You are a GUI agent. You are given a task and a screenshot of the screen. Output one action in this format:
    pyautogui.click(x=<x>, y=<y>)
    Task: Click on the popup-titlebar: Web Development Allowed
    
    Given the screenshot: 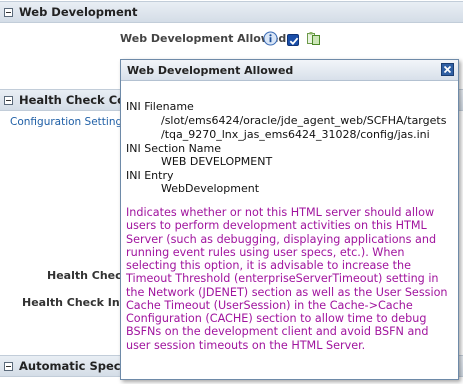 What is the action you would take?
    pyautogui.click(x=289, y=70)
    